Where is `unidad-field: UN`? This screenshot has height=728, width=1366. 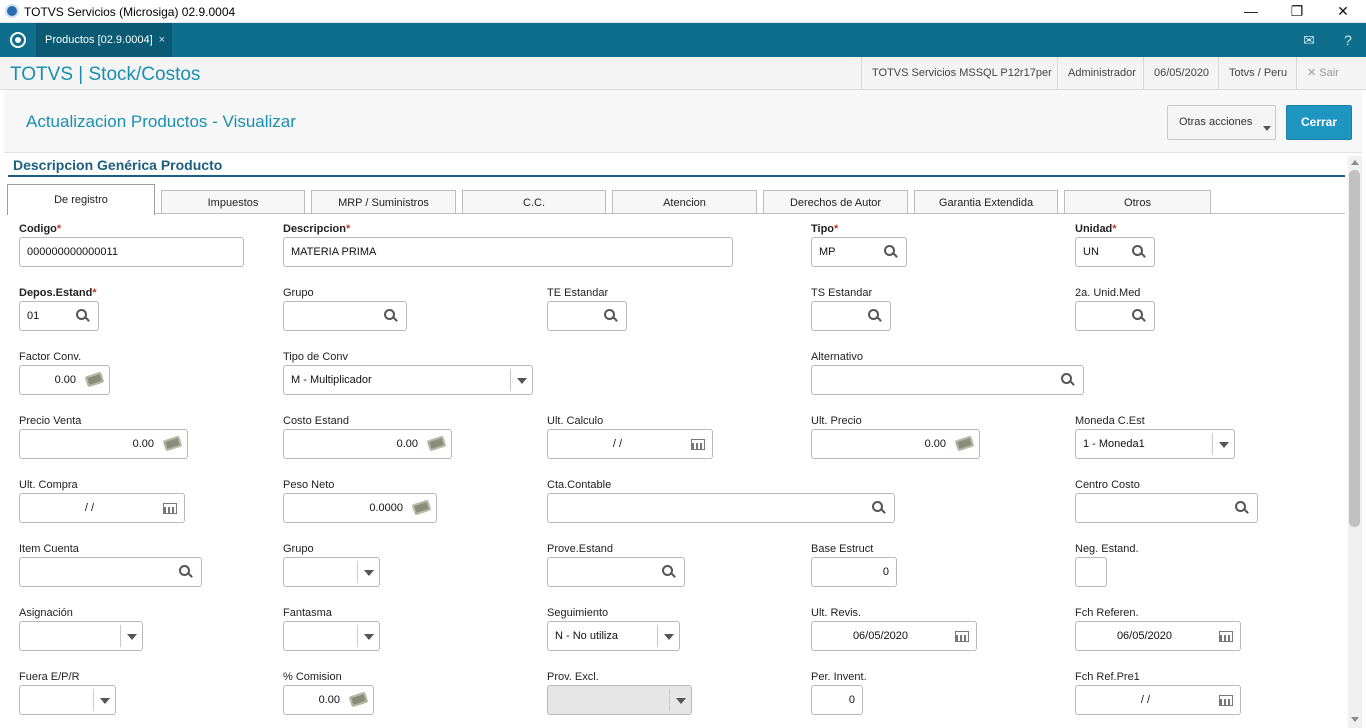 unidad-field: UN is located at coordinates (1115, 252).